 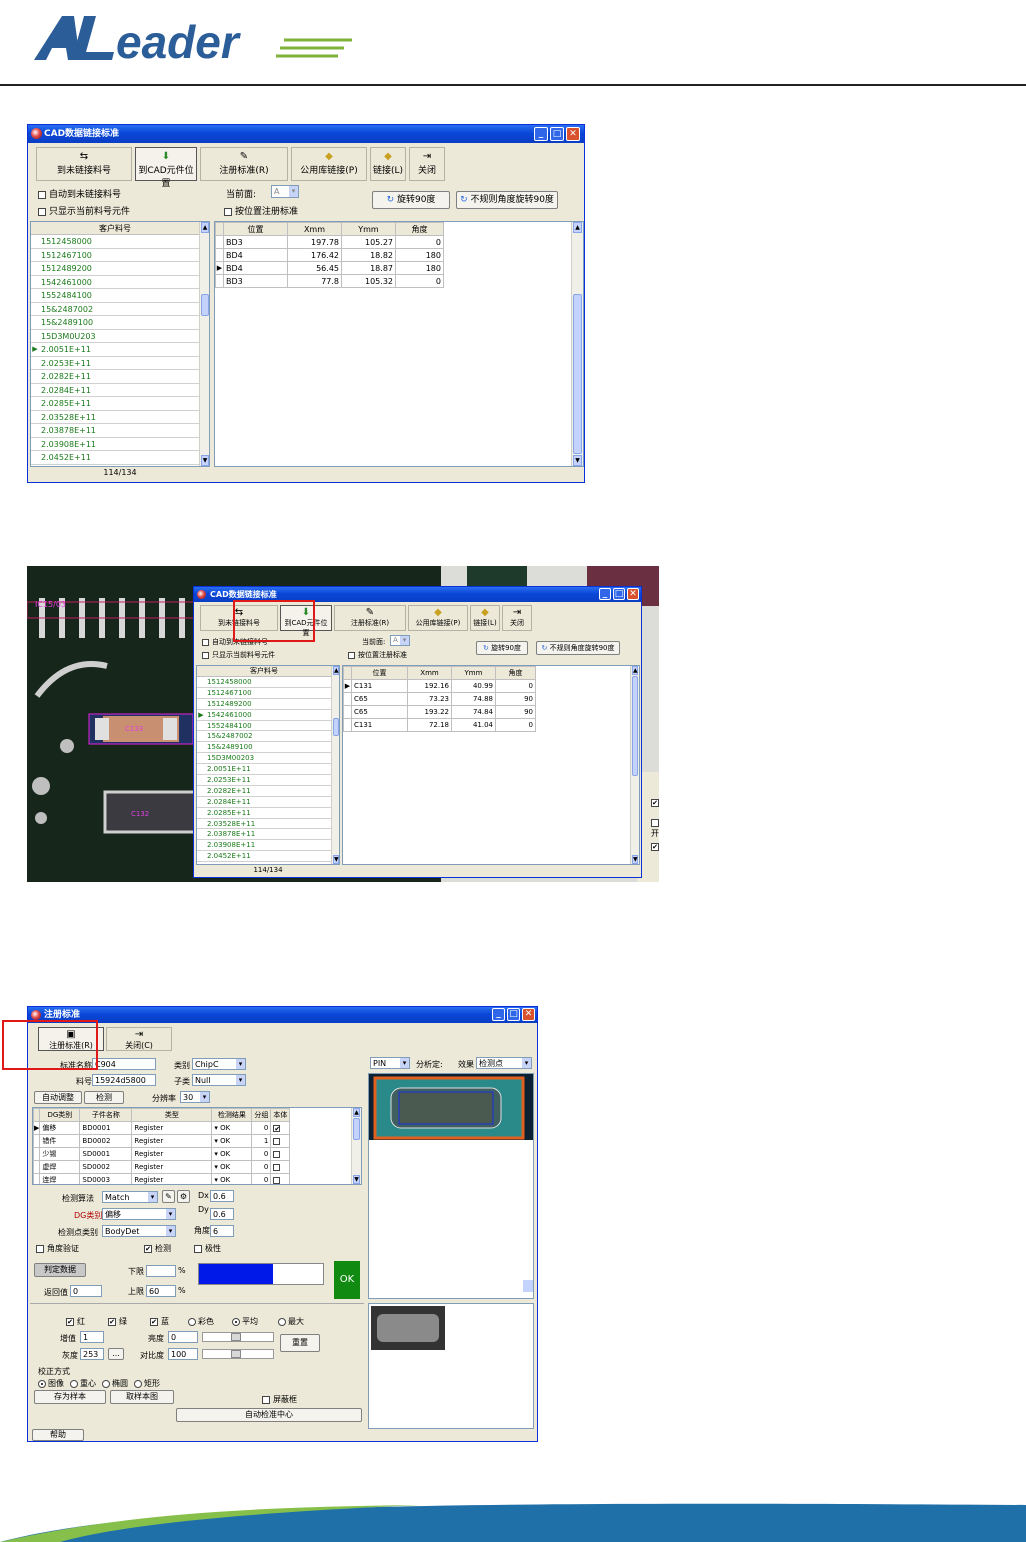 What do you see at coordinates (92, 1354) in the screenshot?
I see `gray-input: 253` at bounding box center [92, 1354].